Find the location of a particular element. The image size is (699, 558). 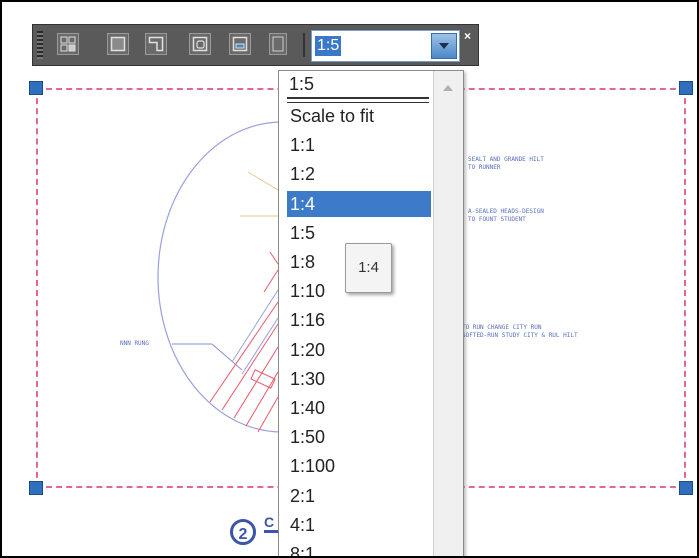

scale-option: 1:4 is located at coordinates (359, 203).